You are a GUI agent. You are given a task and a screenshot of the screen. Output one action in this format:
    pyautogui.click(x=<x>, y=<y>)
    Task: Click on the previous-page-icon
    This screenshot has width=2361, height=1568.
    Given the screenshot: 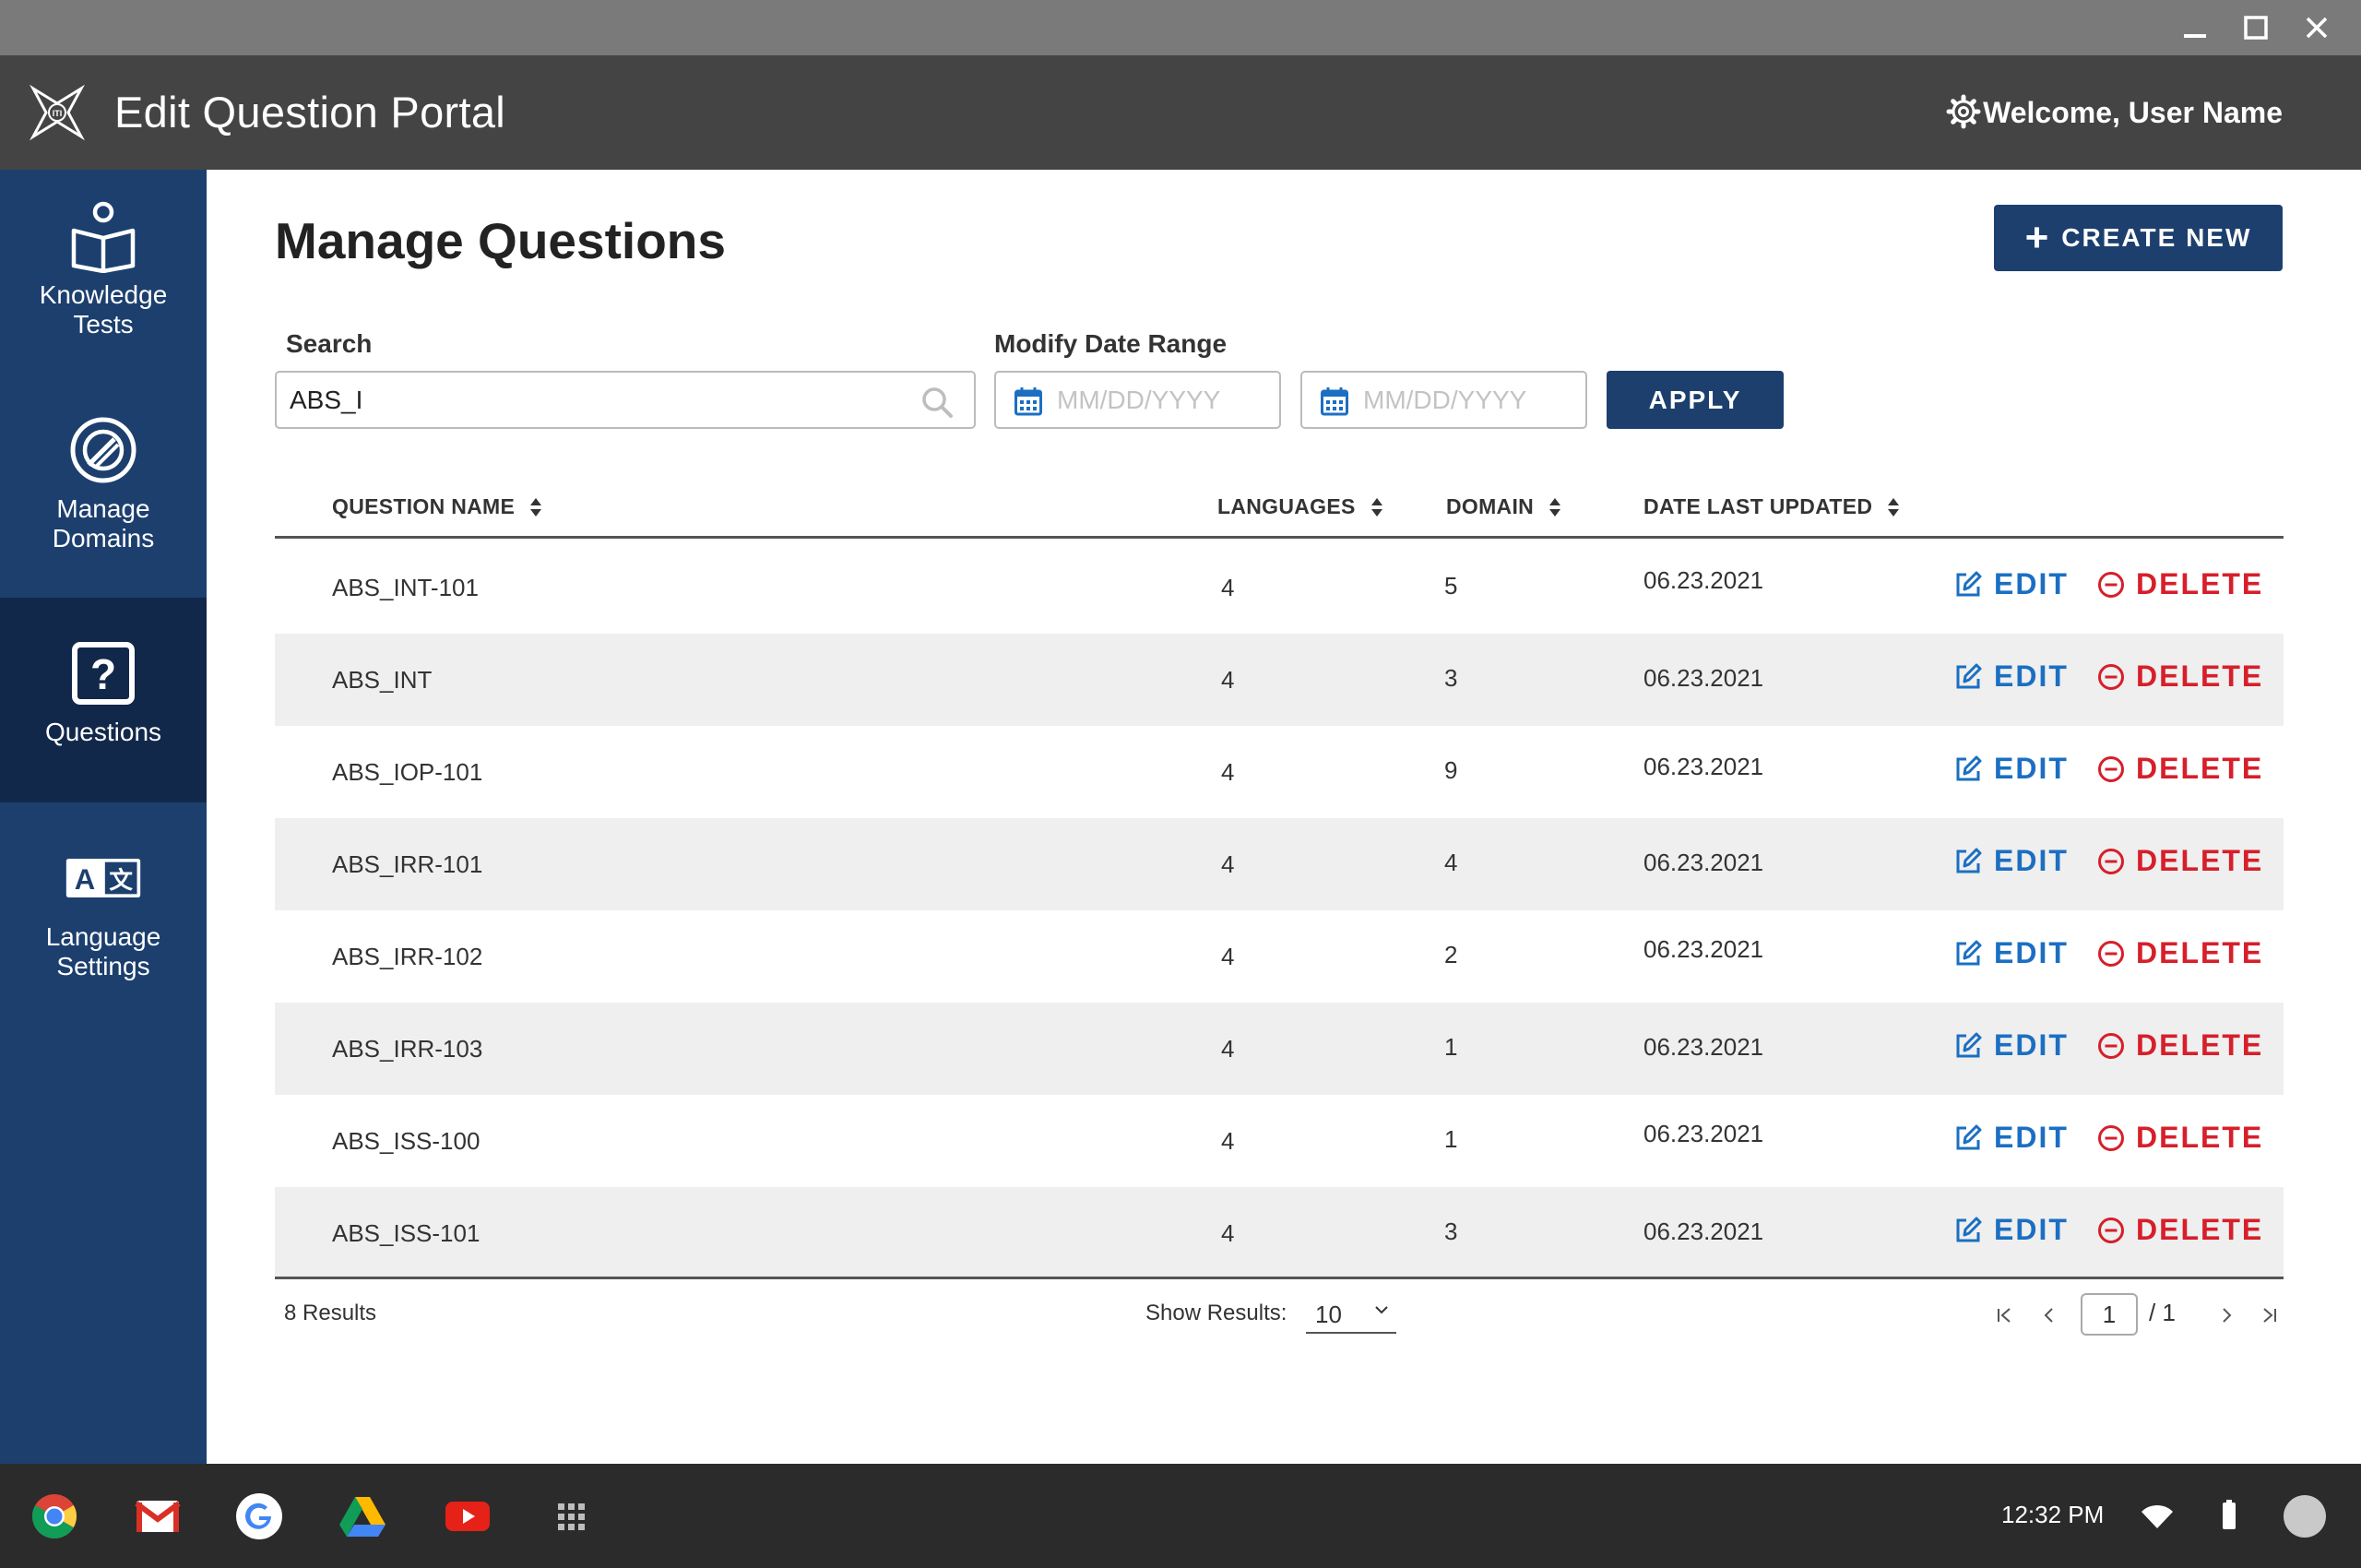 What is the action you would take?
    pyautogui.click(x=2049, y=1315)
    